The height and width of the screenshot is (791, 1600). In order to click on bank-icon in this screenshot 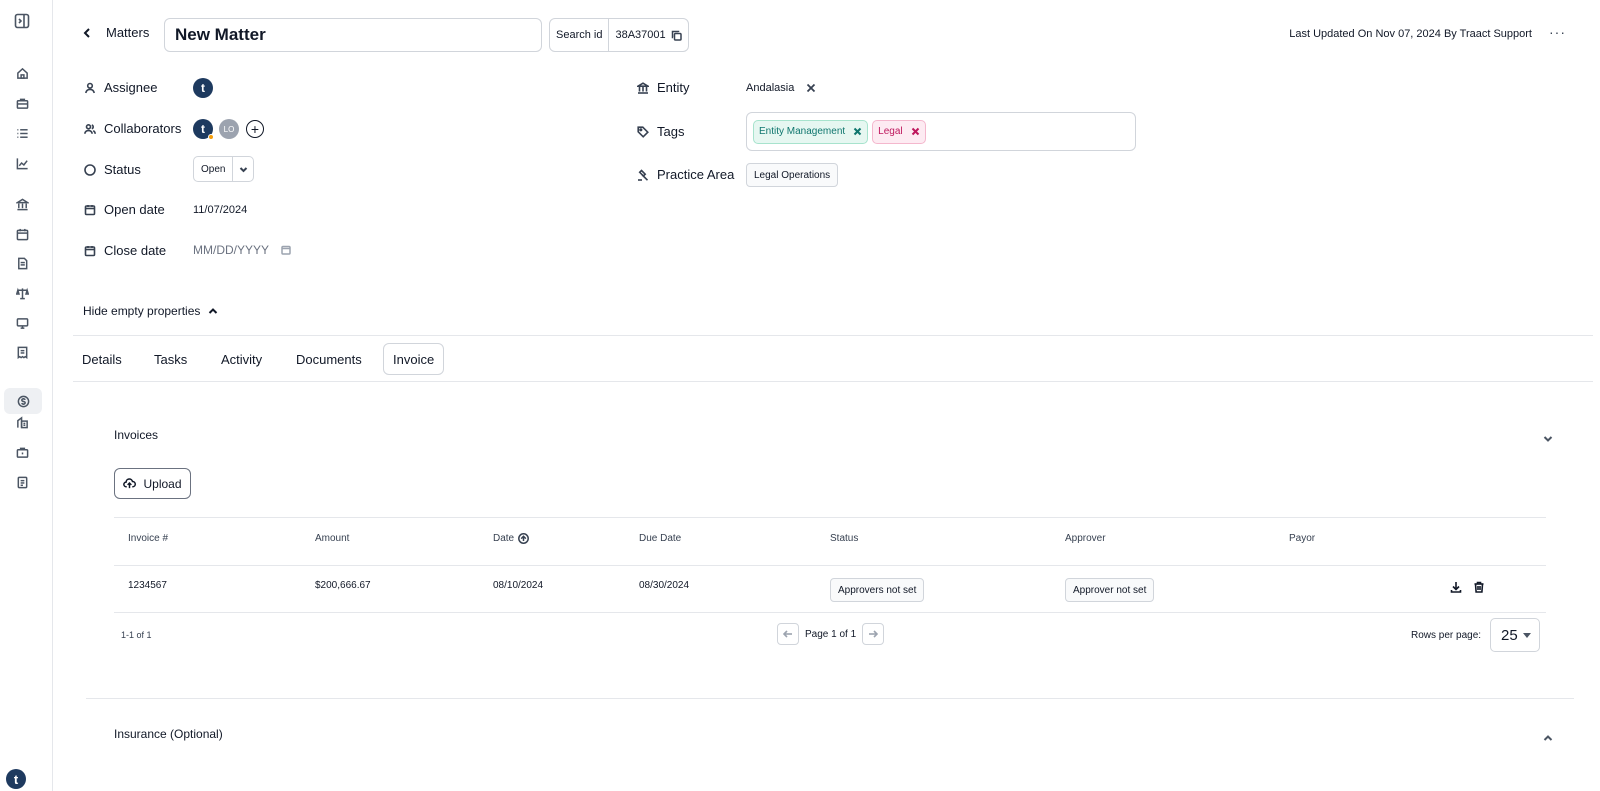, I will do `click(22, 204)`.